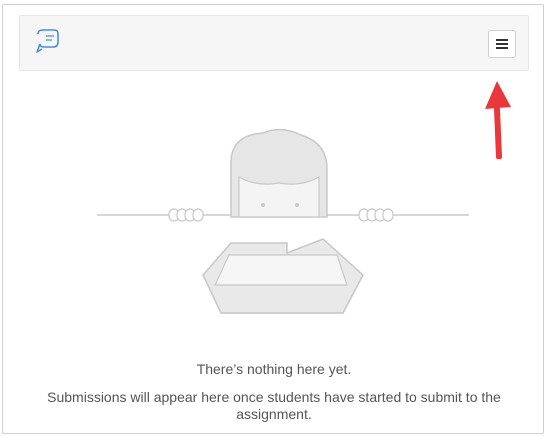 This screenshot has width=548, height=436. I want to click on pencil-stylus-logo-icon, so click(48, 43).